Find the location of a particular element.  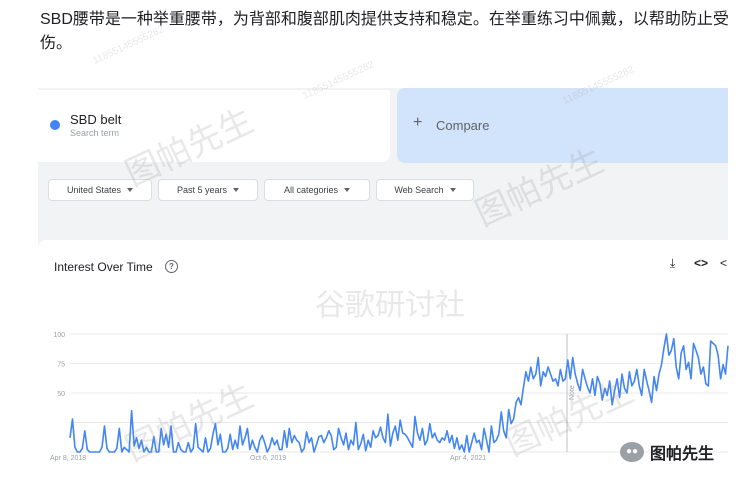

region-dropdown: United States is located at coordinates (100, 190).